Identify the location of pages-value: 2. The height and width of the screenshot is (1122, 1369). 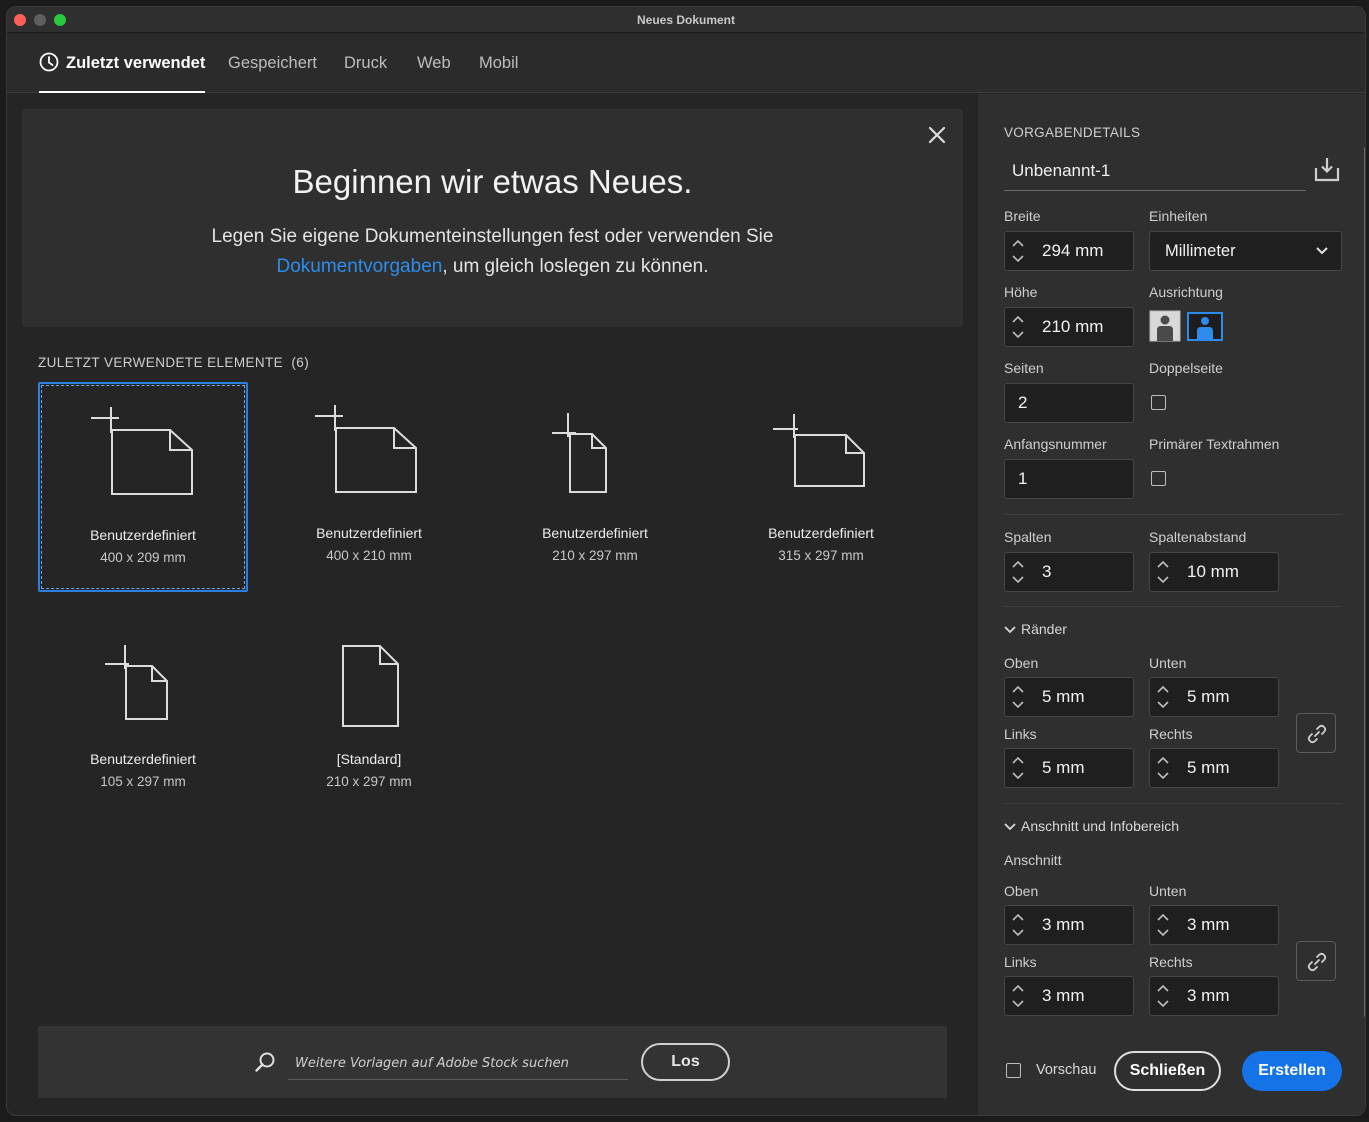
(1023, 402).